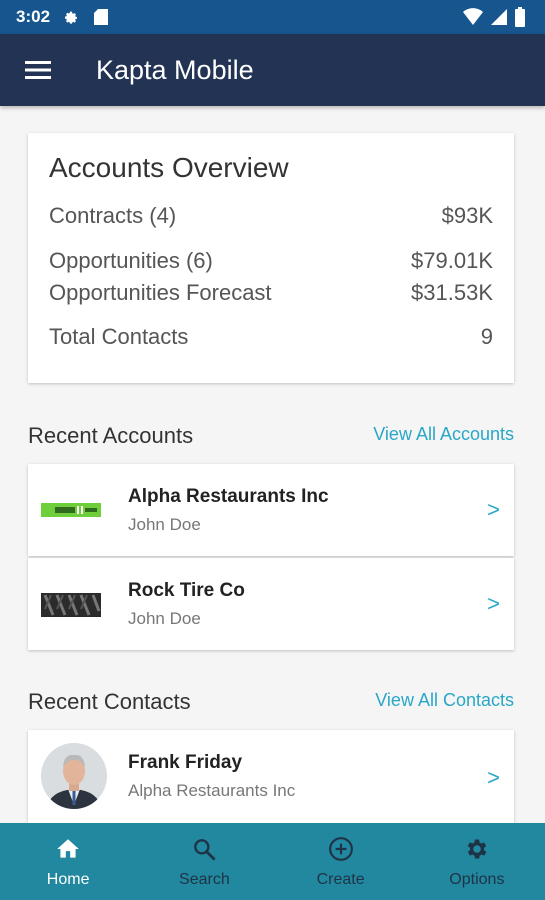 The width and height of the screenshot is (545, 900). Describe the element at coordinates (175, 69) in the screenshot. I see `app-title: Kapta Mobile` at that location.